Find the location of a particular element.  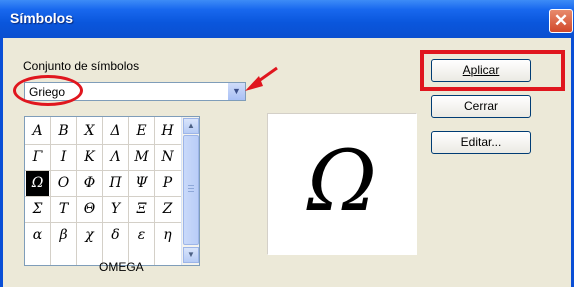

symbol-cell: O is located at coordinates (63, 183).